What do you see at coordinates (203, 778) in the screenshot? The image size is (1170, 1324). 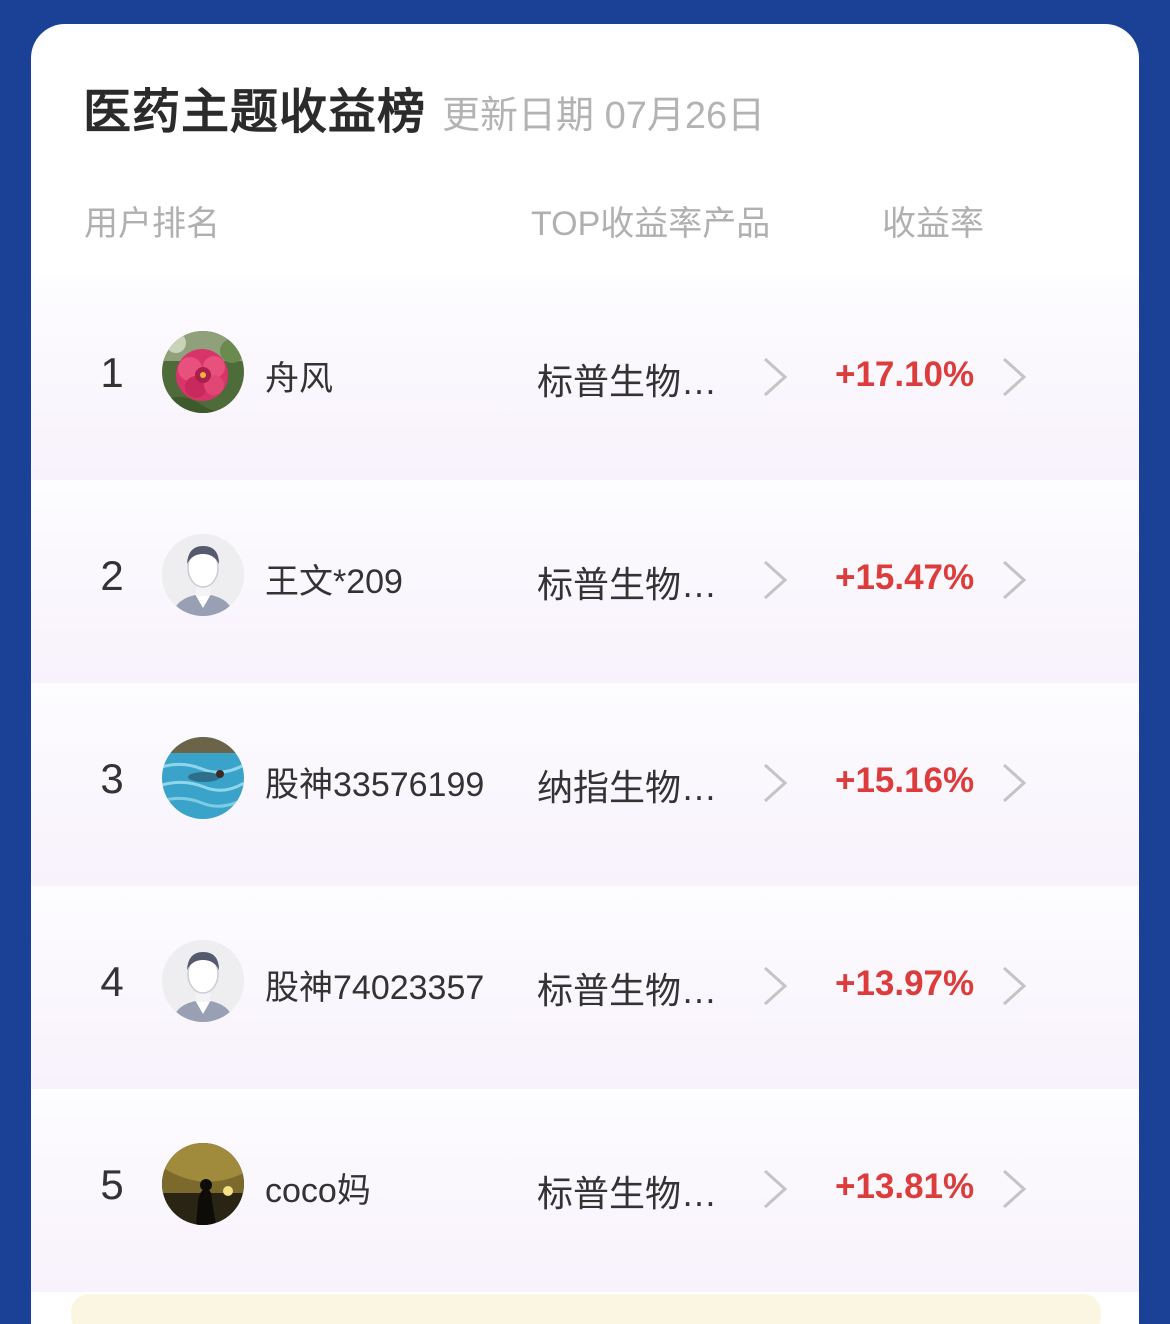 I see `swimming-pool-avatar` at bounding box center [203, 778].